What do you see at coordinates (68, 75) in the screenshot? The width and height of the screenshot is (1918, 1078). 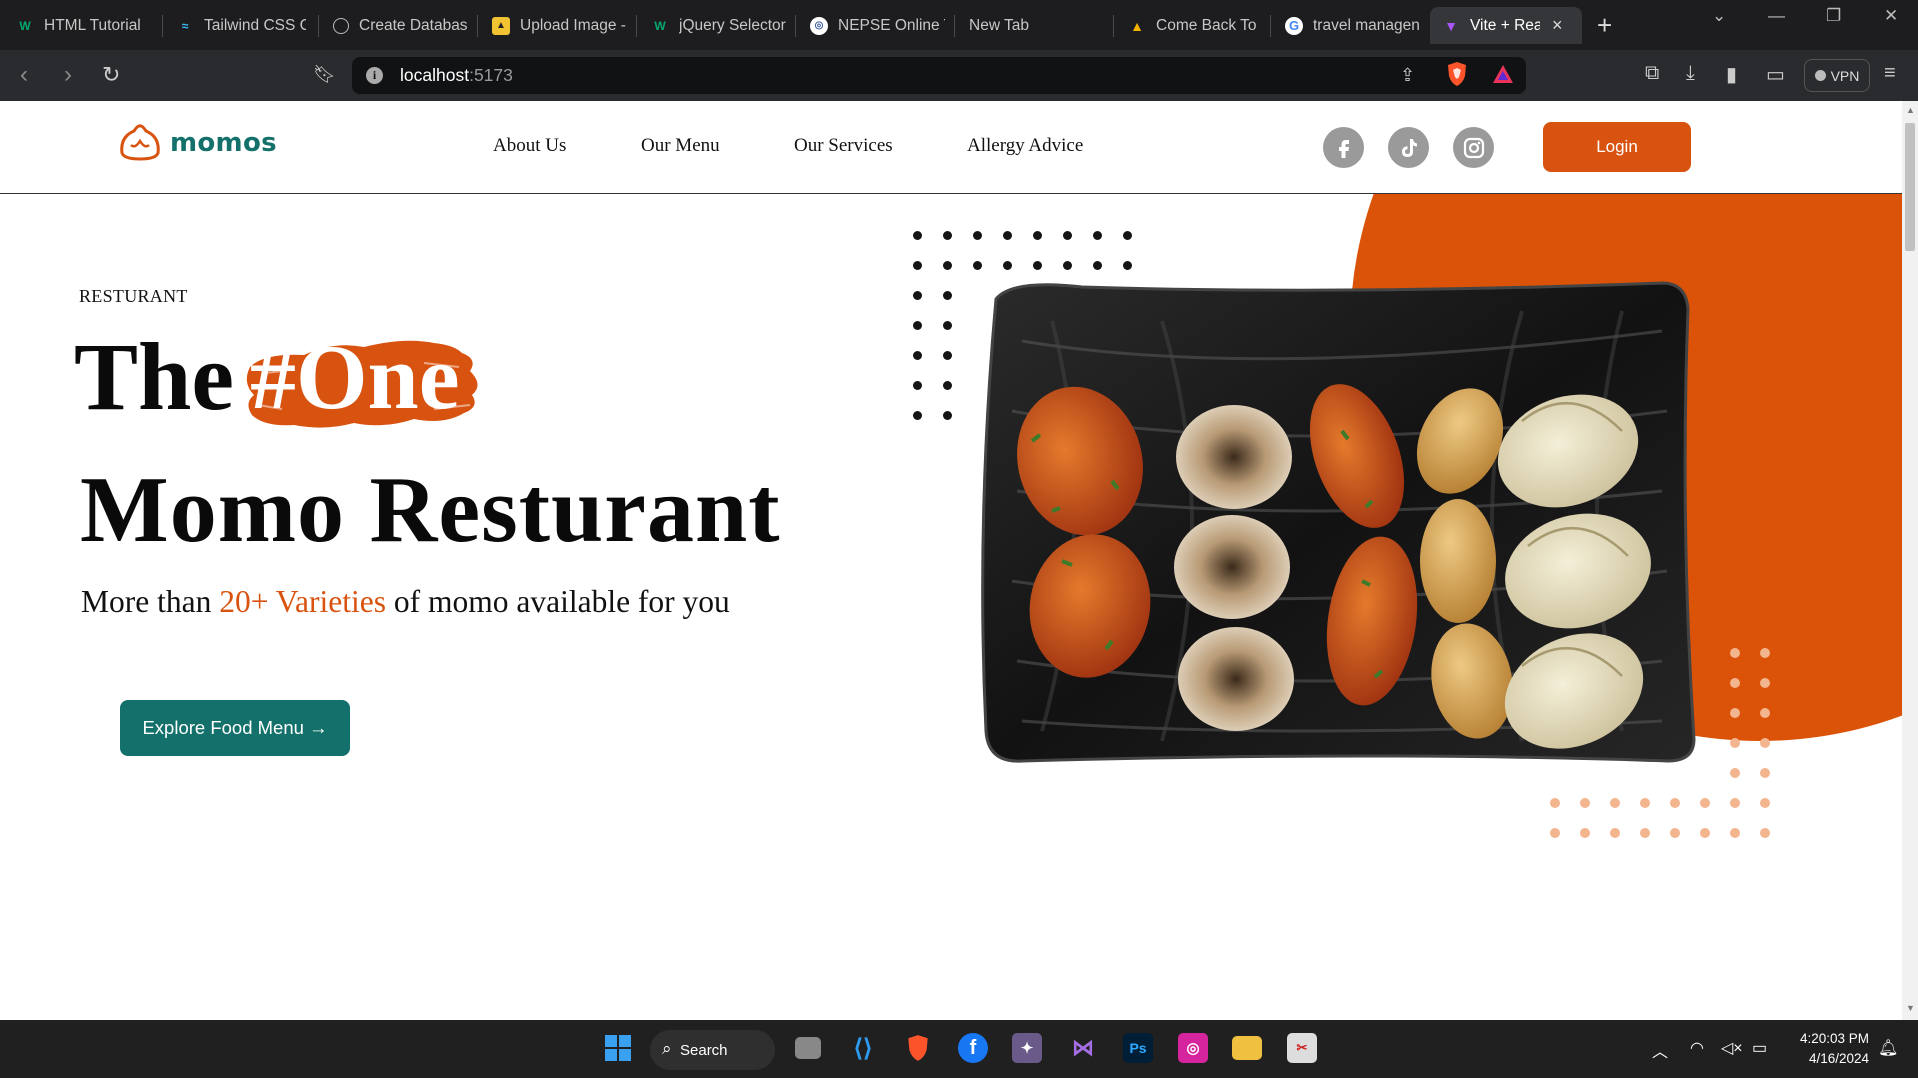 I see `forward-button: ›` at bounding box center [68, 75].